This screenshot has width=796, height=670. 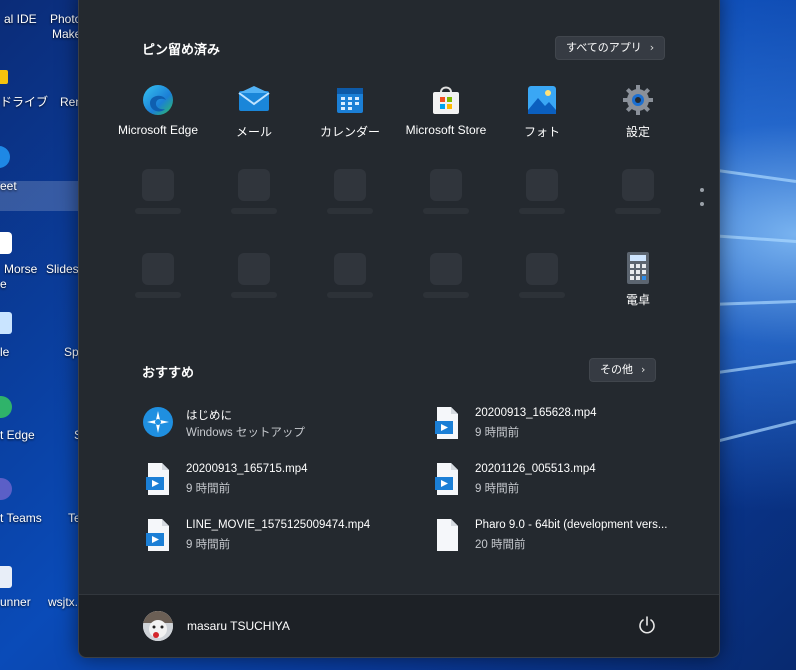 What do you see at coordinates (8, 186) in the screenshot?
I see `desktop-icon-label: eet` at bounding box center [8, 186].